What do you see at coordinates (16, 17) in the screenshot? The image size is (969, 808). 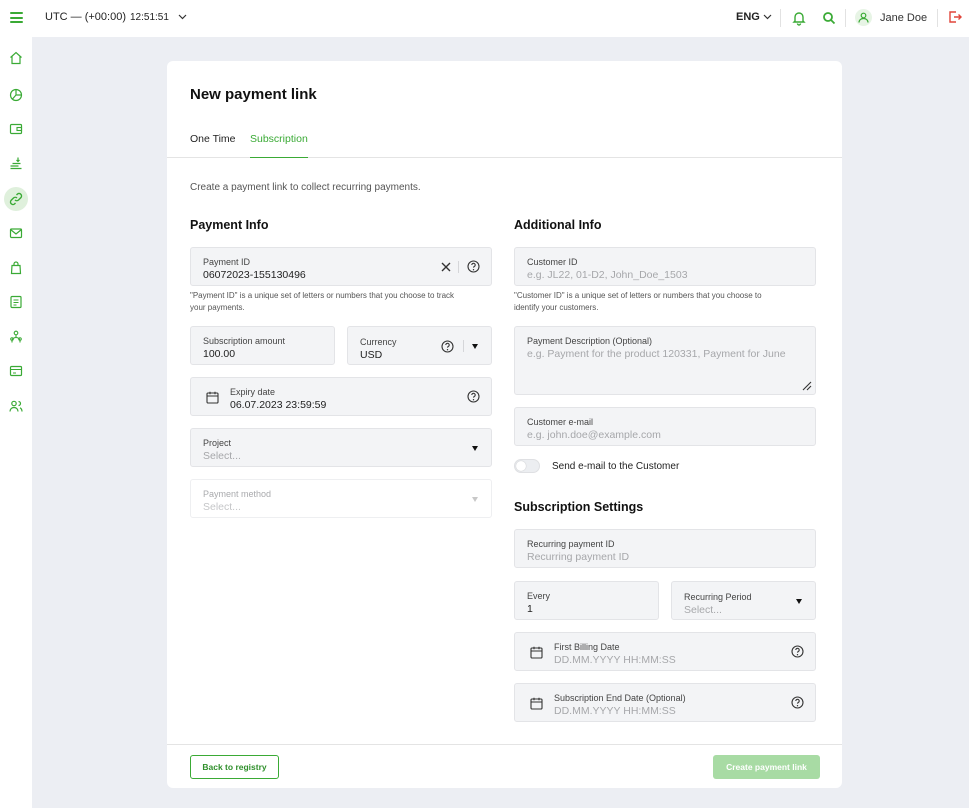 I see `menu-icon` at bounding box center [16, 17].